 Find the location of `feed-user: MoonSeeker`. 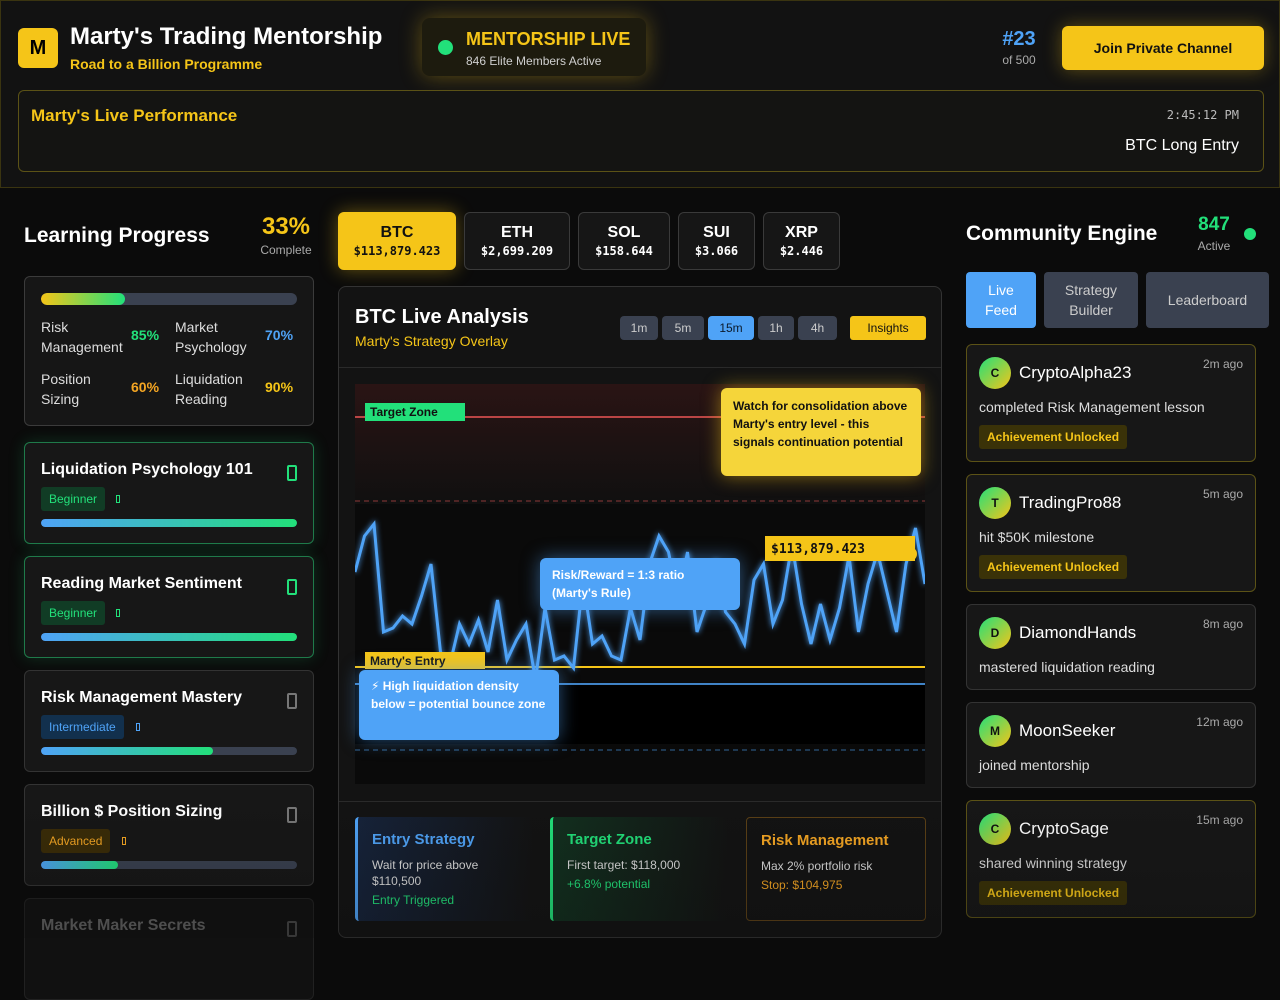

feed-user: MoonSeeker is located at coordinates (1067, 730).